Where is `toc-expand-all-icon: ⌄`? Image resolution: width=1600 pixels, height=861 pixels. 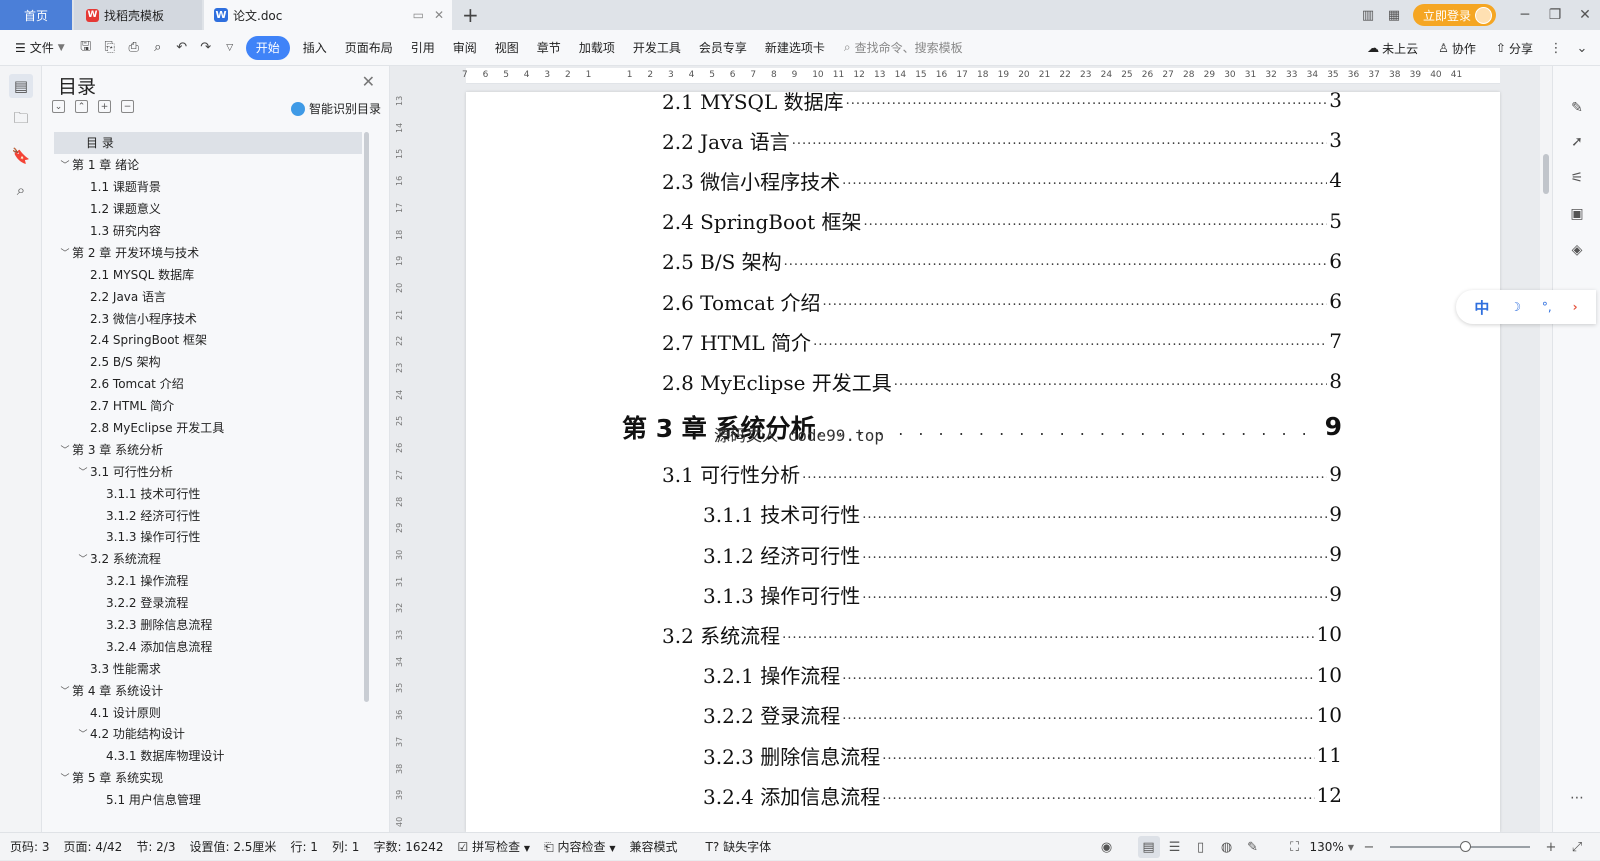
toc-expand-all-icon: ⌄ is located at coordinates (58, 106).